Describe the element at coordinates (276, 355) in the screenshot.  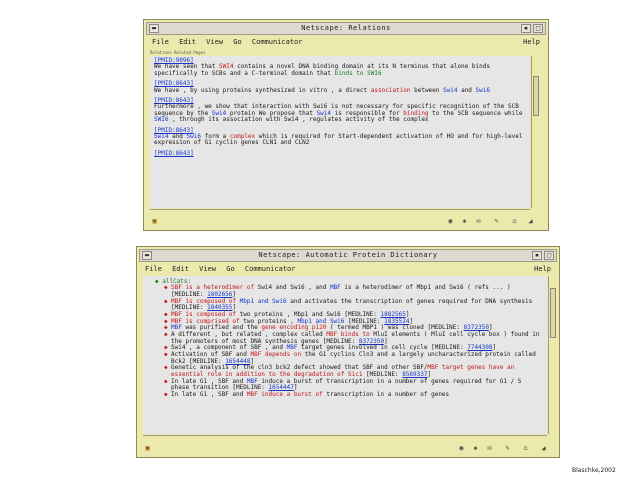
I see `highlighted-term: MBF depends on` at that location.